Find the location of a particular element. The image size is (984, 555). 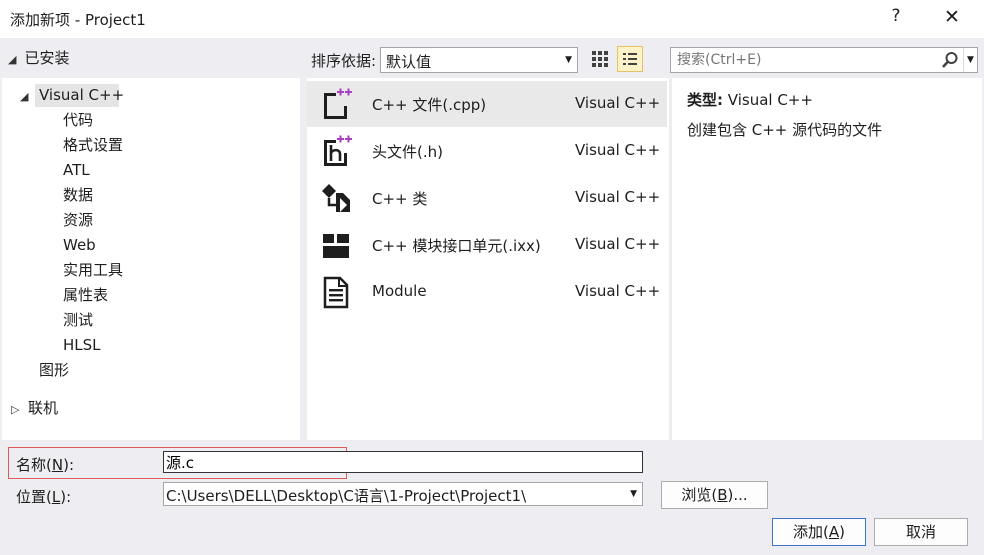

name-input is located at coordinates (403, 462).